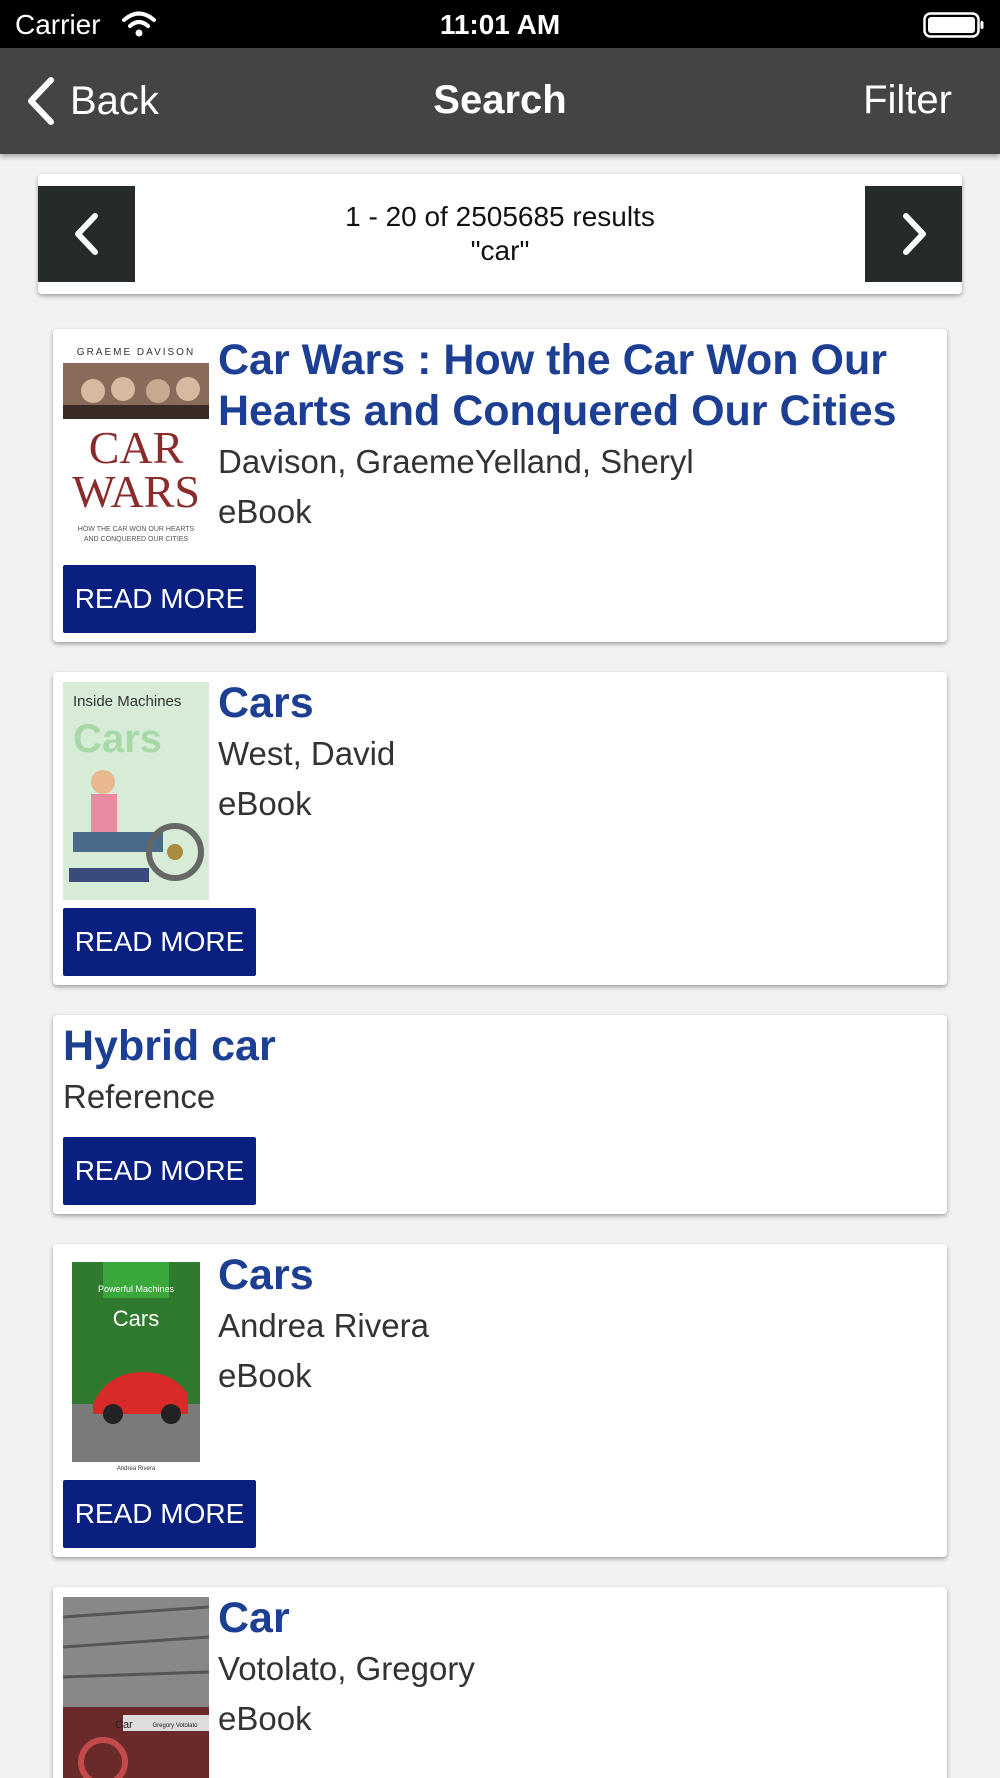 Image resolution: width=1000 pixels, height=1778 pixels. What do you see at coordinates (953, 25) in the screenshot?
I see `battery-icon` at bounding box center [953, 25].